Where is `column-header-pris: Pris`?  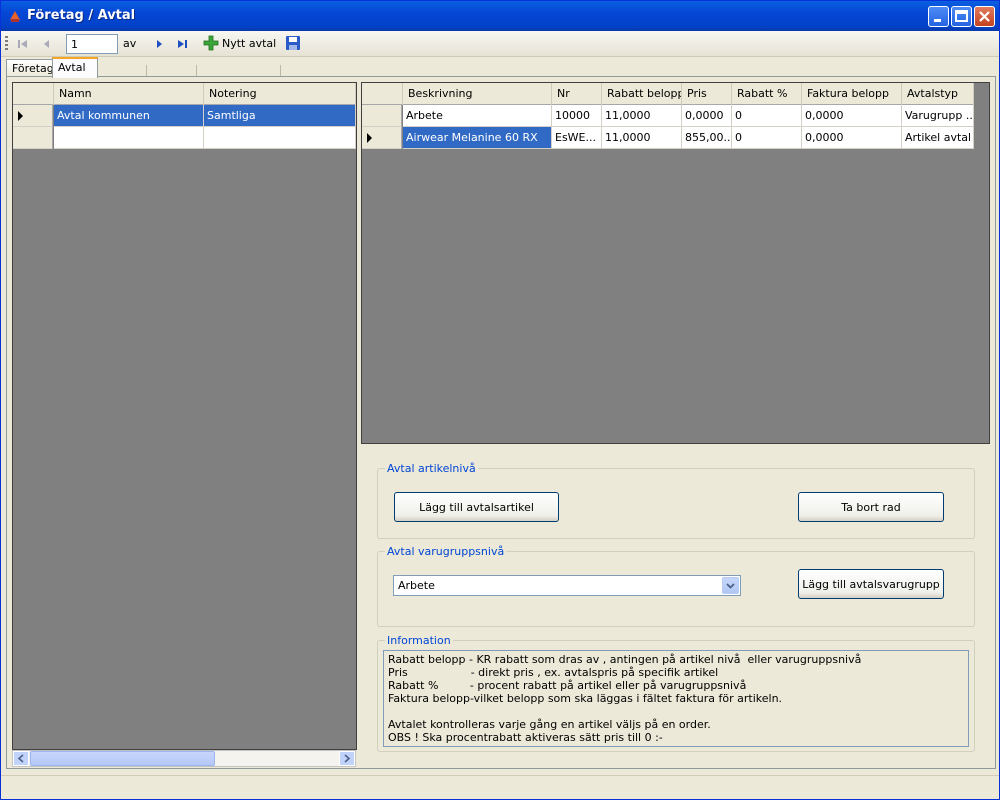
column-header-pris: Pris is located at coordinates (707, 94).